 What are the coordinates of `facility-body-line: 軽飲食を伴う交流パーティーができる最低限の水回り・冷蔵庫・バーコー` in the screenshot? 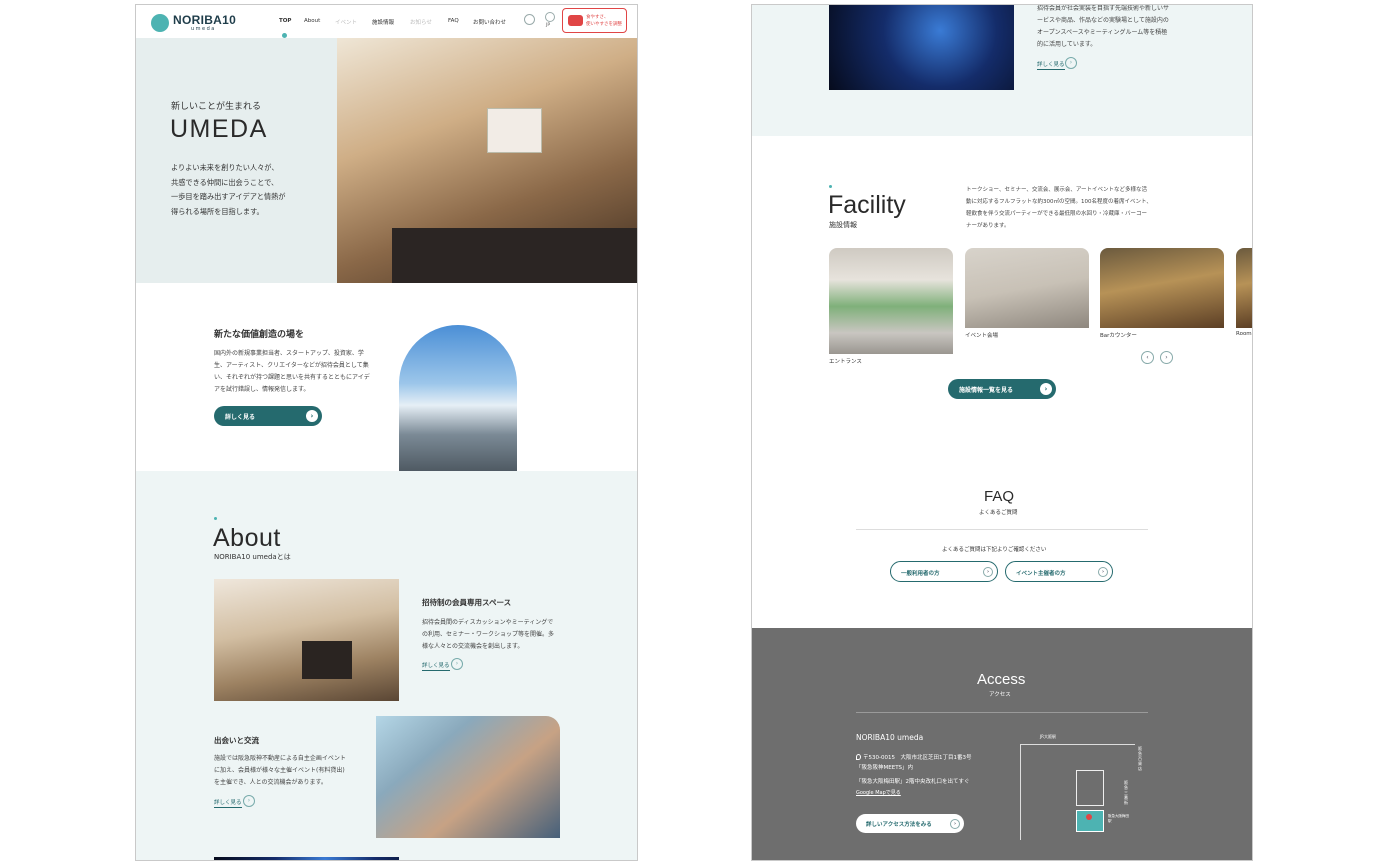 It's located at (1057, 214).